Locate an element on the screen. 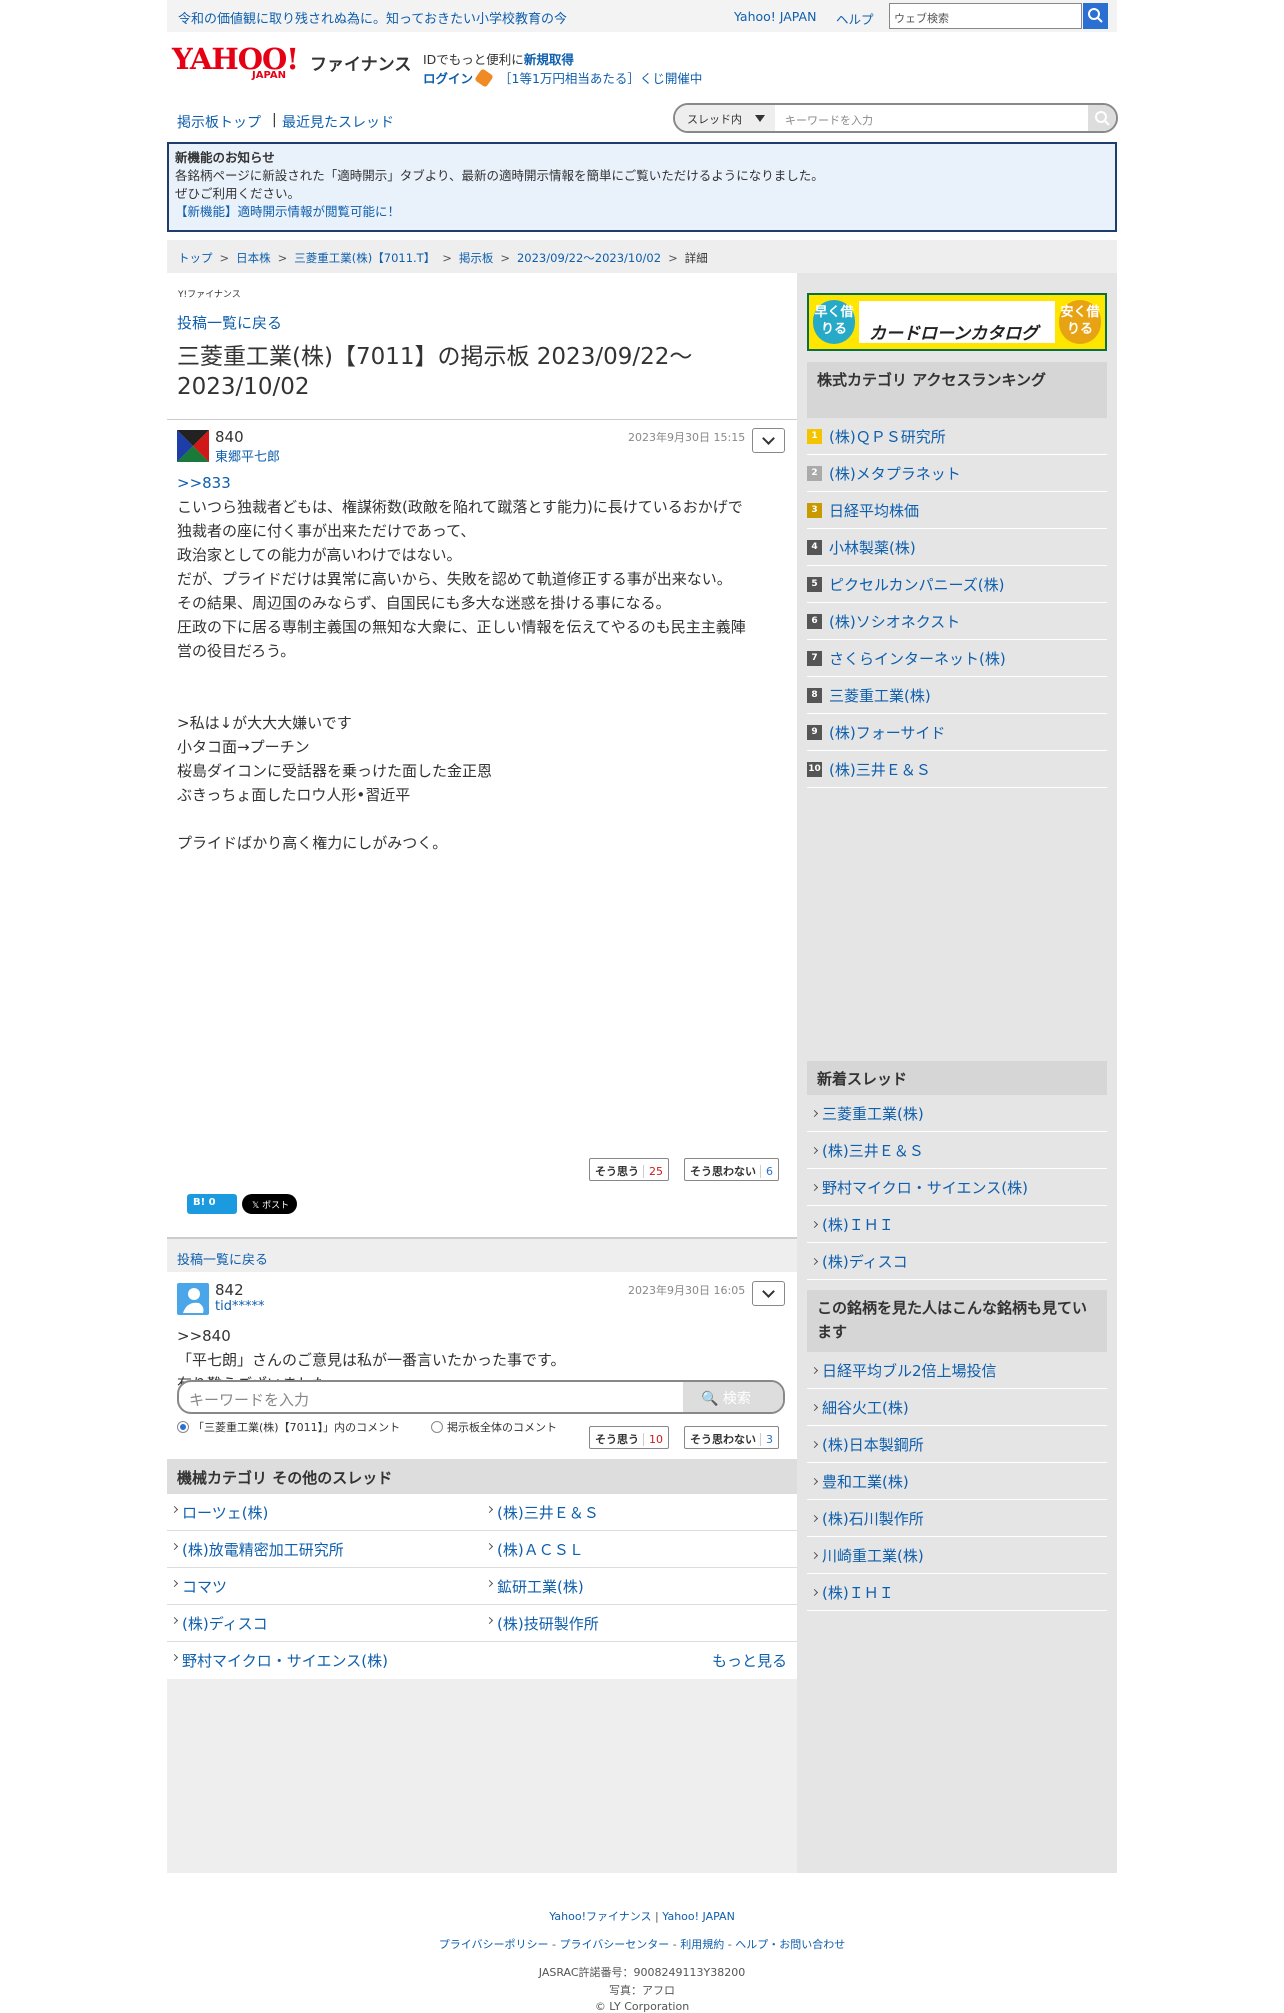 This screenshot has width=1284, height=2013. crumb-top: トップ is located at coordinates (195, 258).